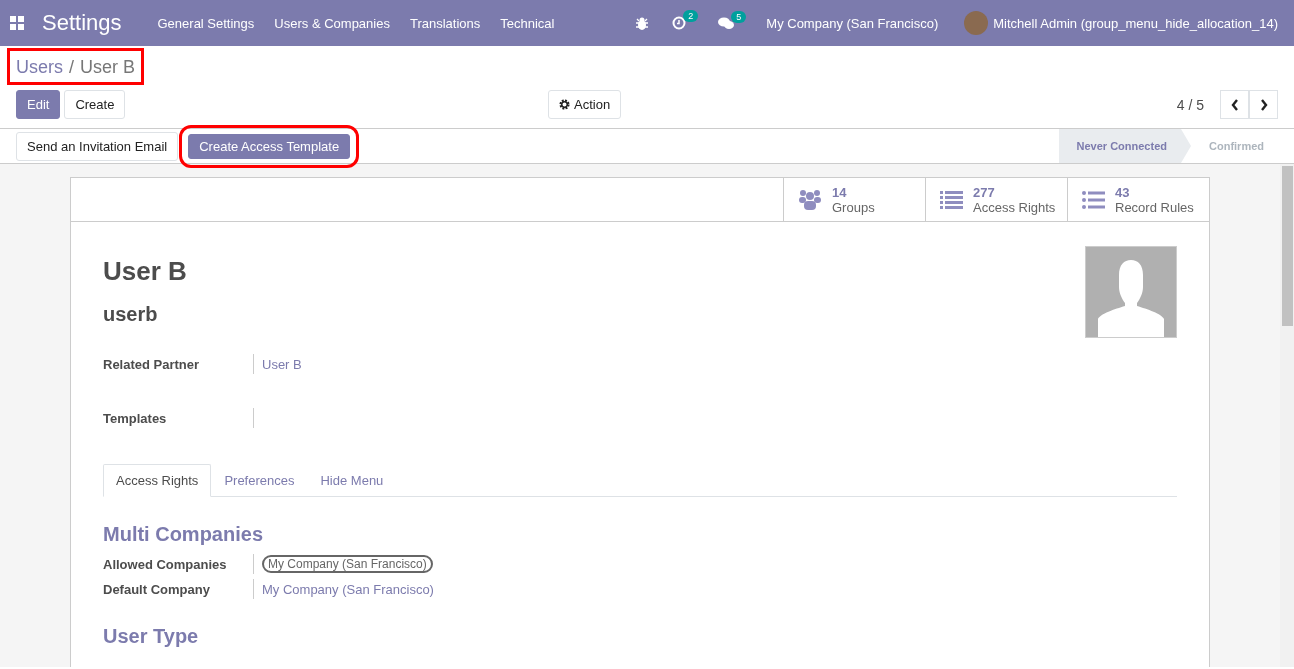 This screenshot has width=1294, height=669. Describe the element at coordinates (347, 564) in the screenshot. I see `company-tag: My Company (San Francisco)` at that location.